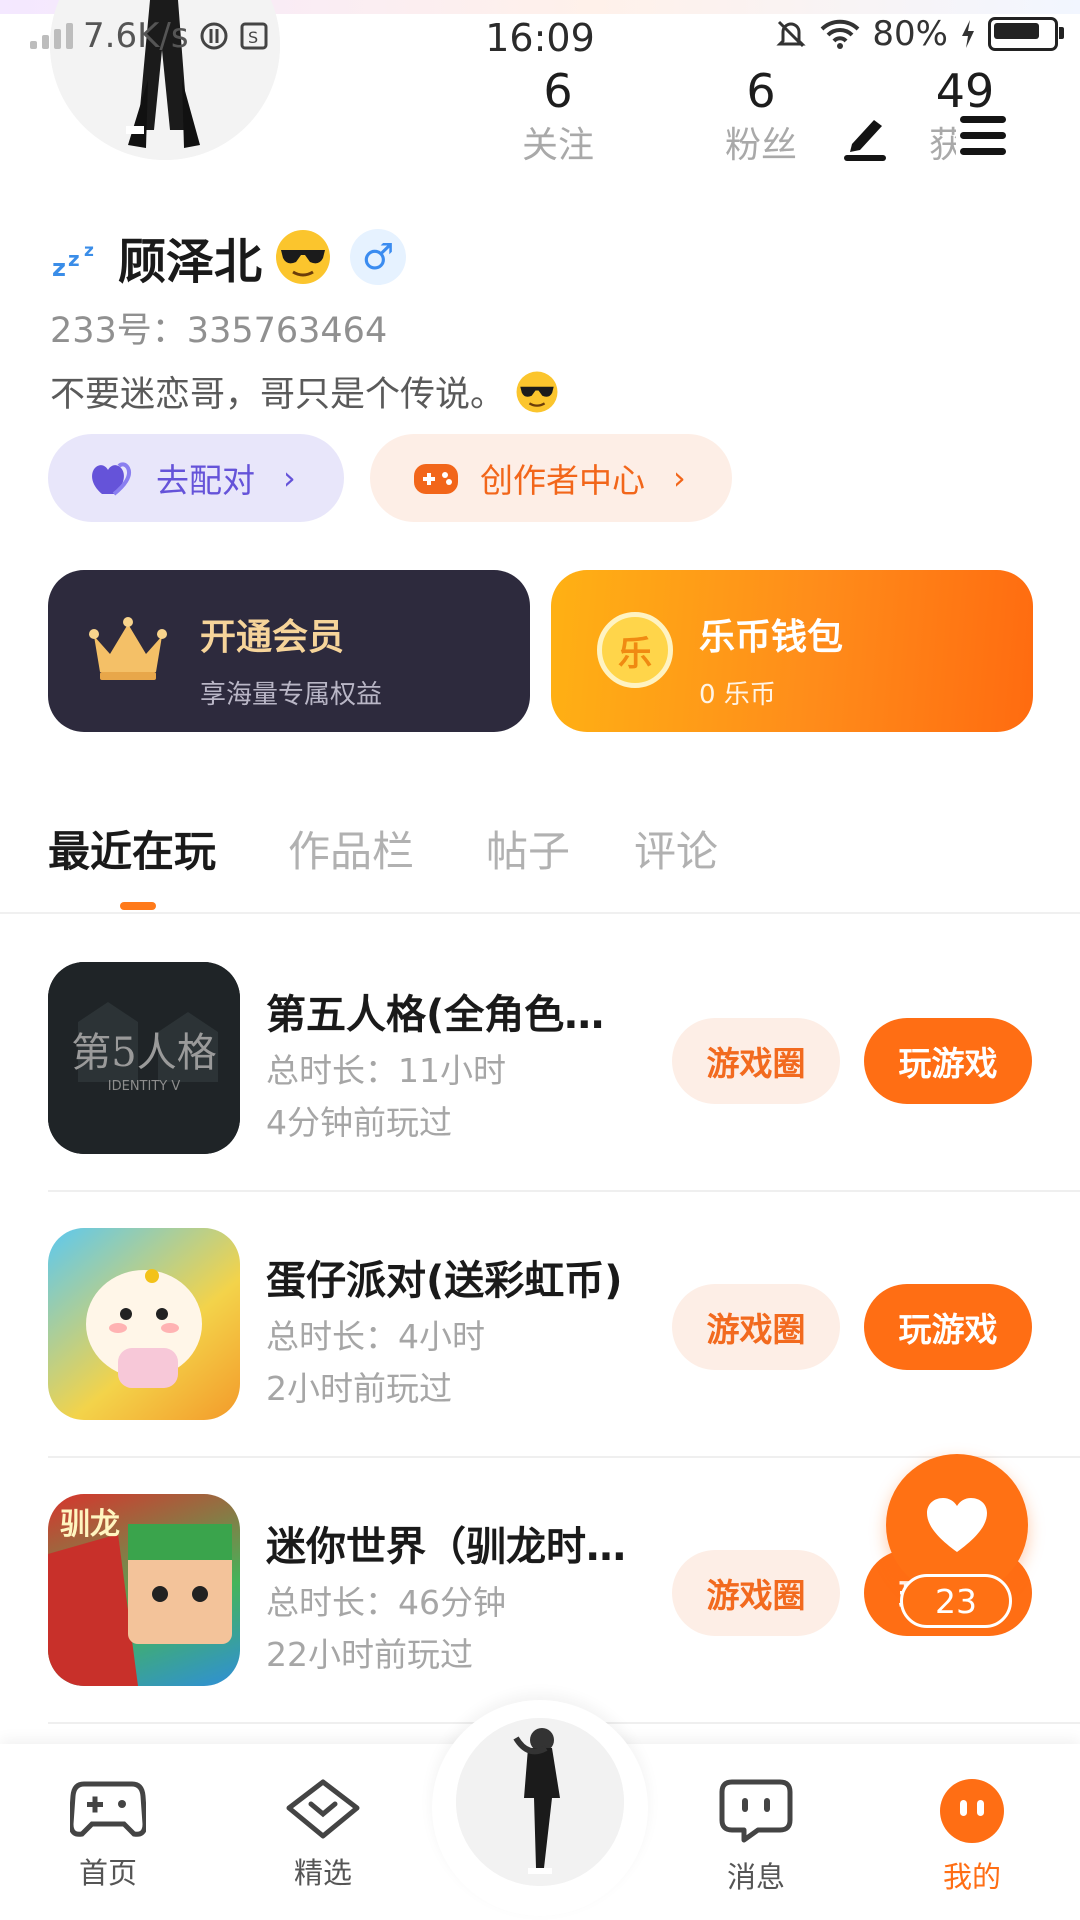 The image size is (1080, 1920). Describe the element at coordinates (278, 395) in the screenshot. I see `profile-bio: 不要迷恋哥，哥只是个传说。` at that location.